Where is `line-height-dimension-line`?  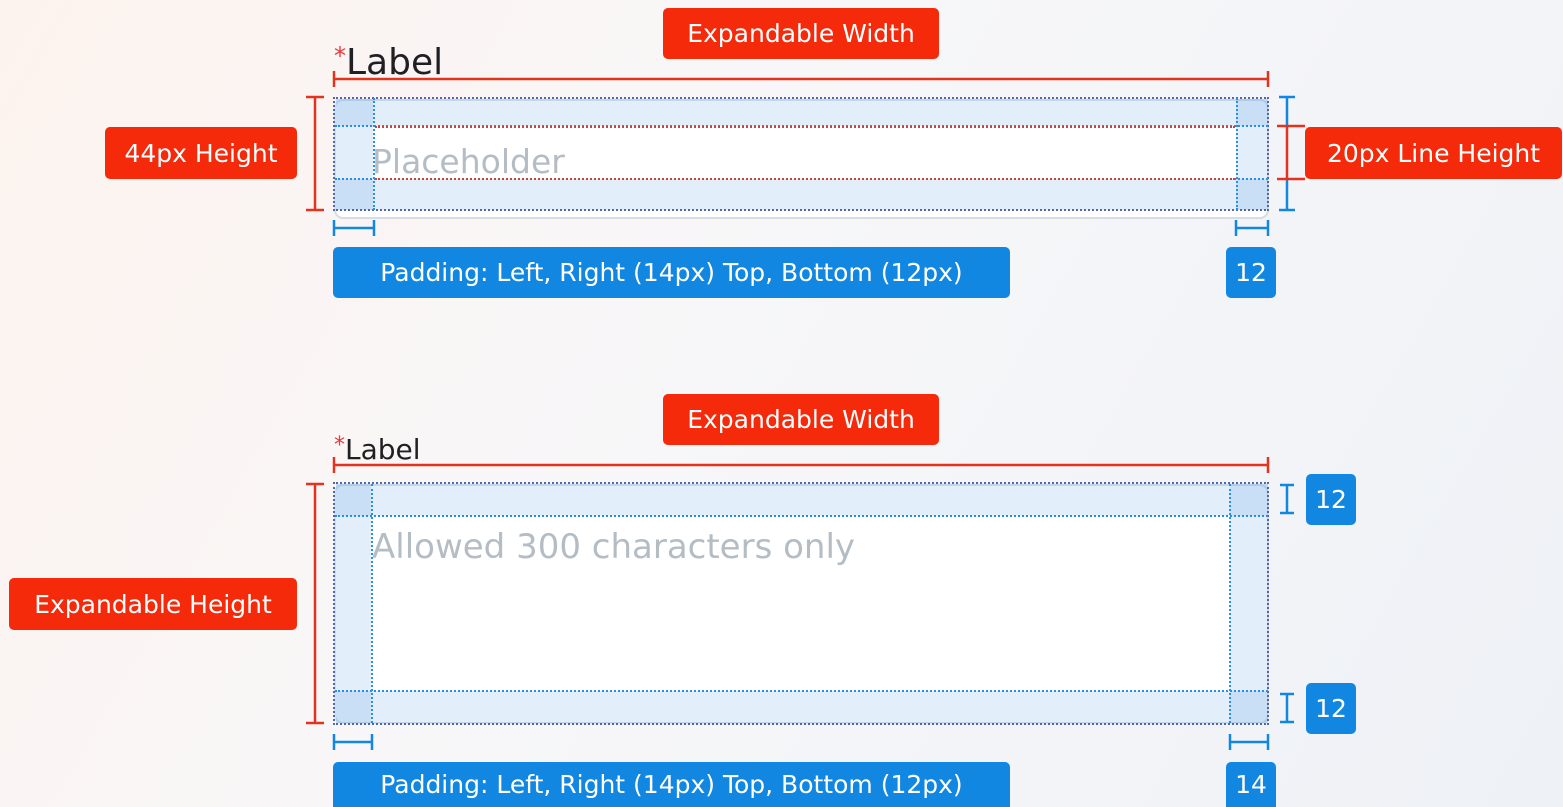 line-height-dimension-line is located at coordinates (1291, 152).